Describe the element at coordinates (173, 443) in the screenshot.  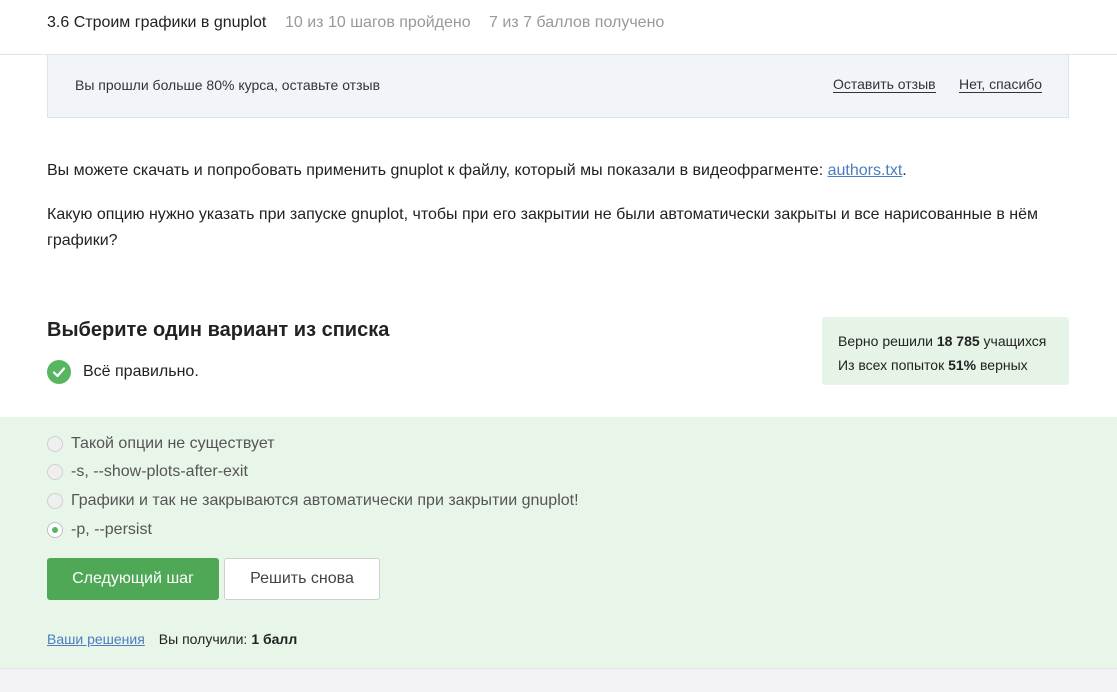
I see `option-label: Такой опции не существует` at that location.